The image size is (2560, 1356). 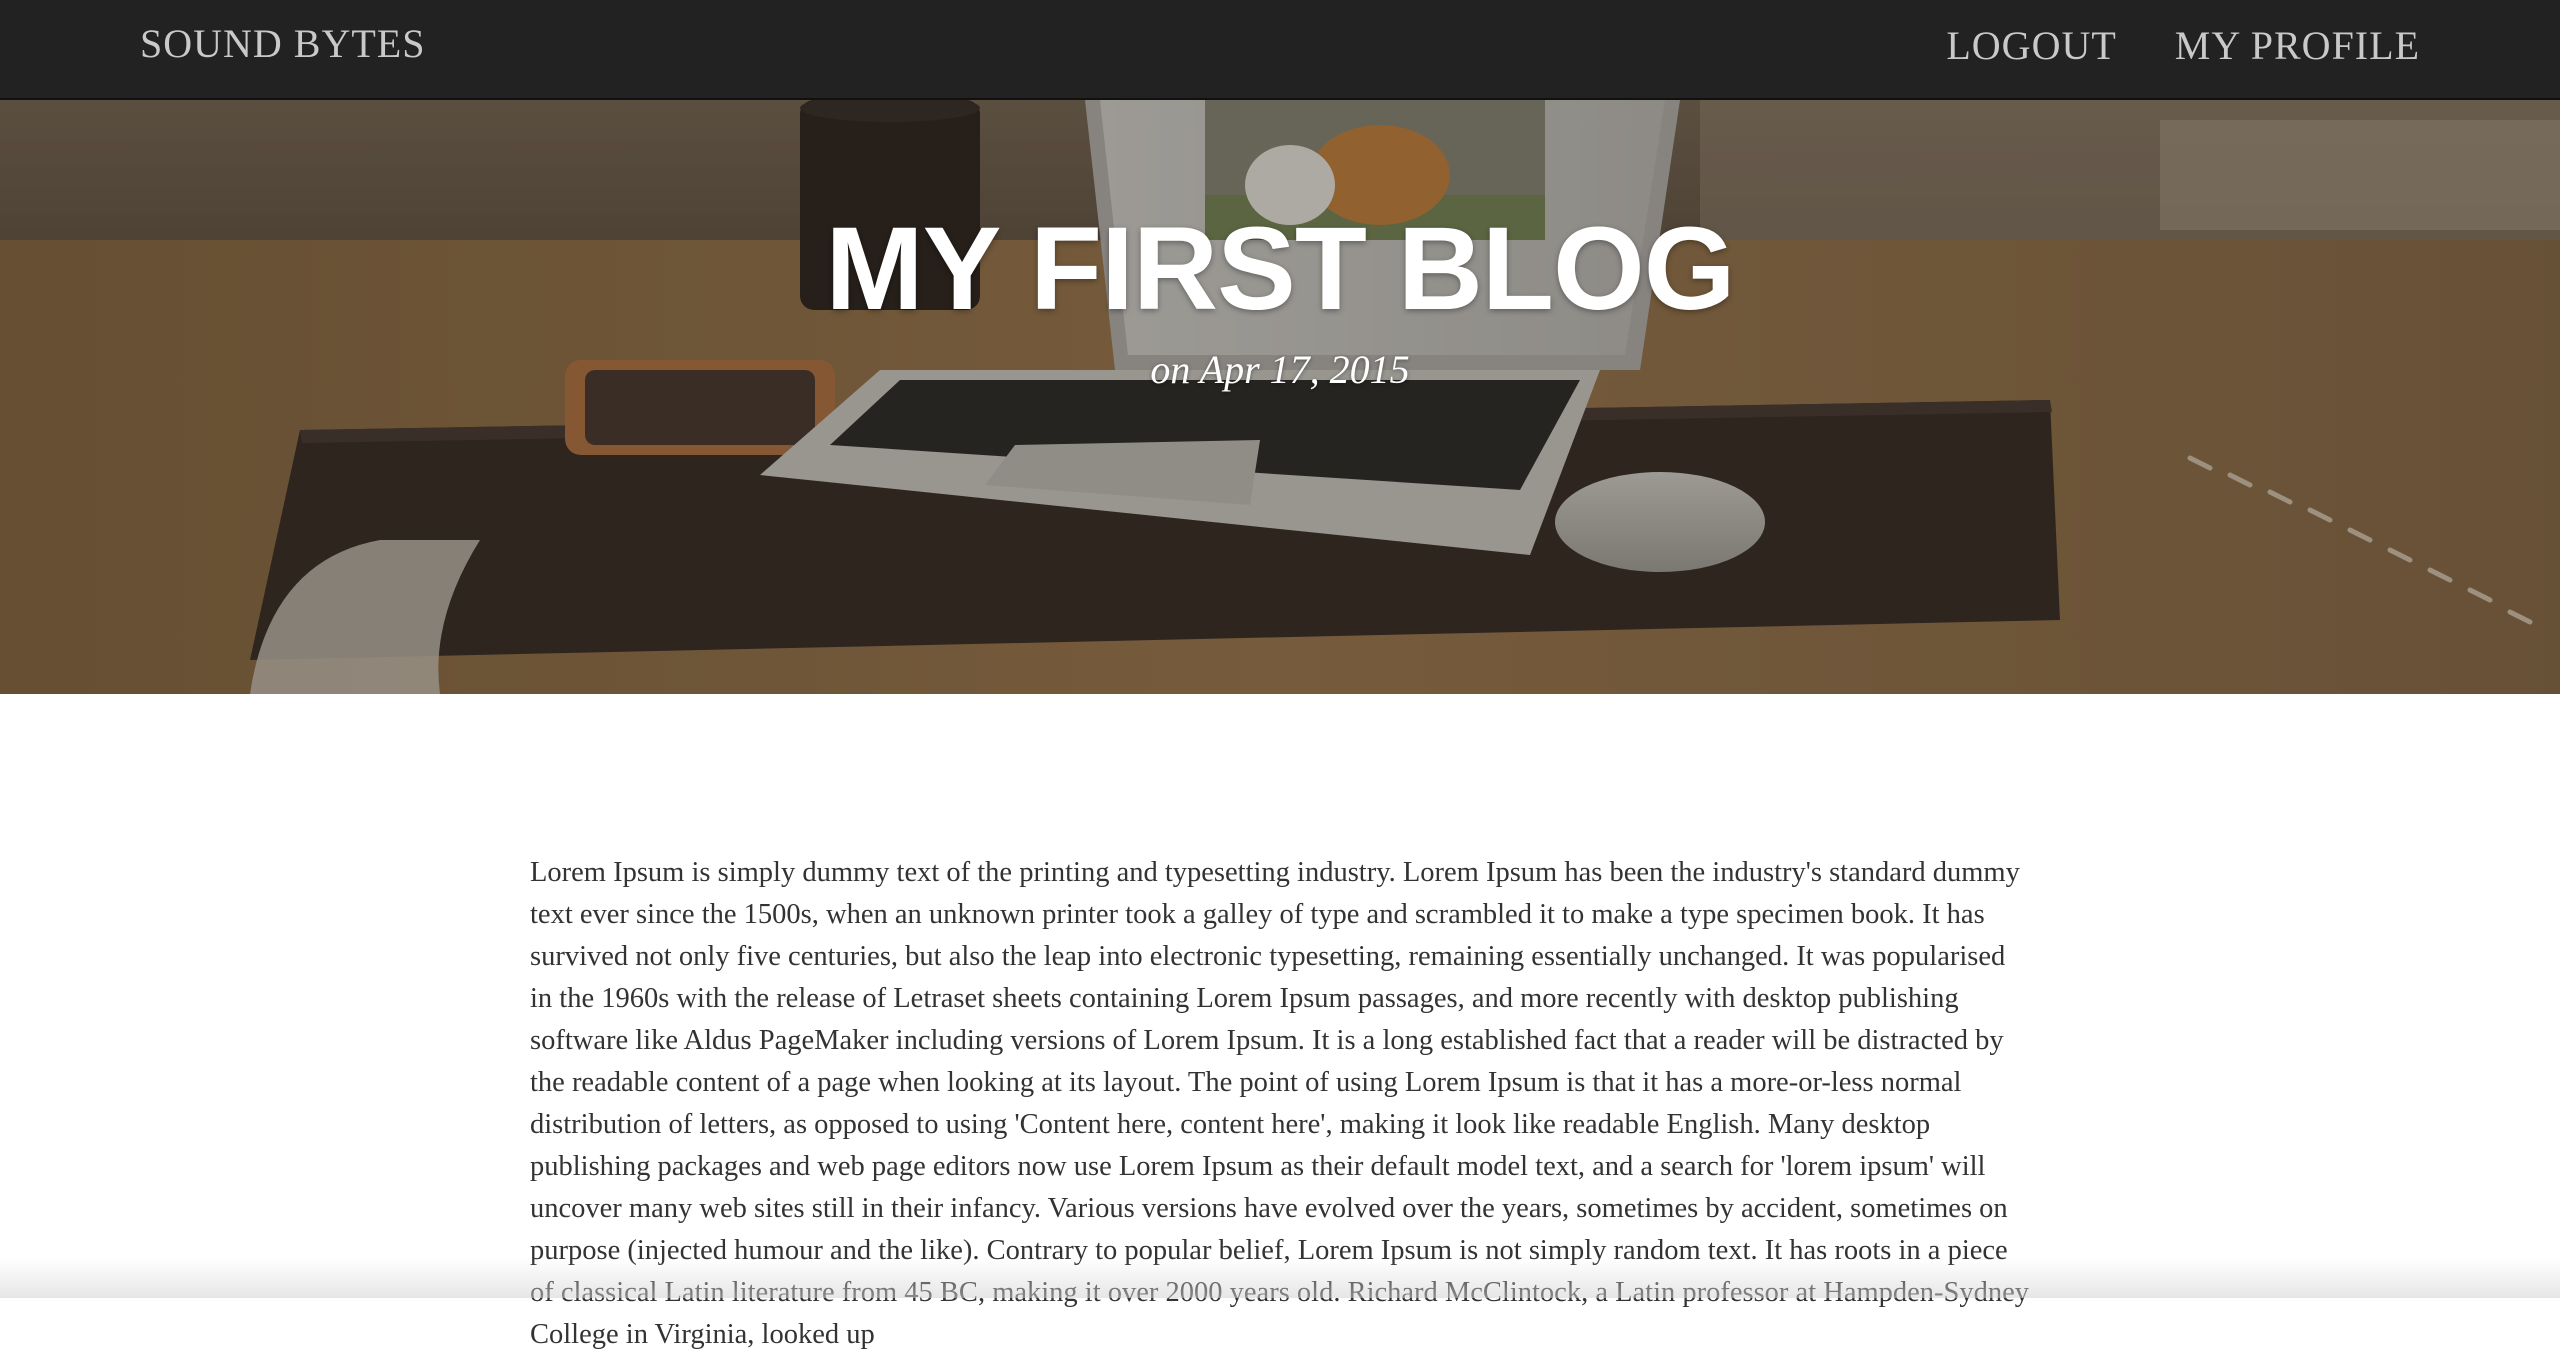 I want to click on logout-link: LOGOUT, so click(x=2031, y=45).